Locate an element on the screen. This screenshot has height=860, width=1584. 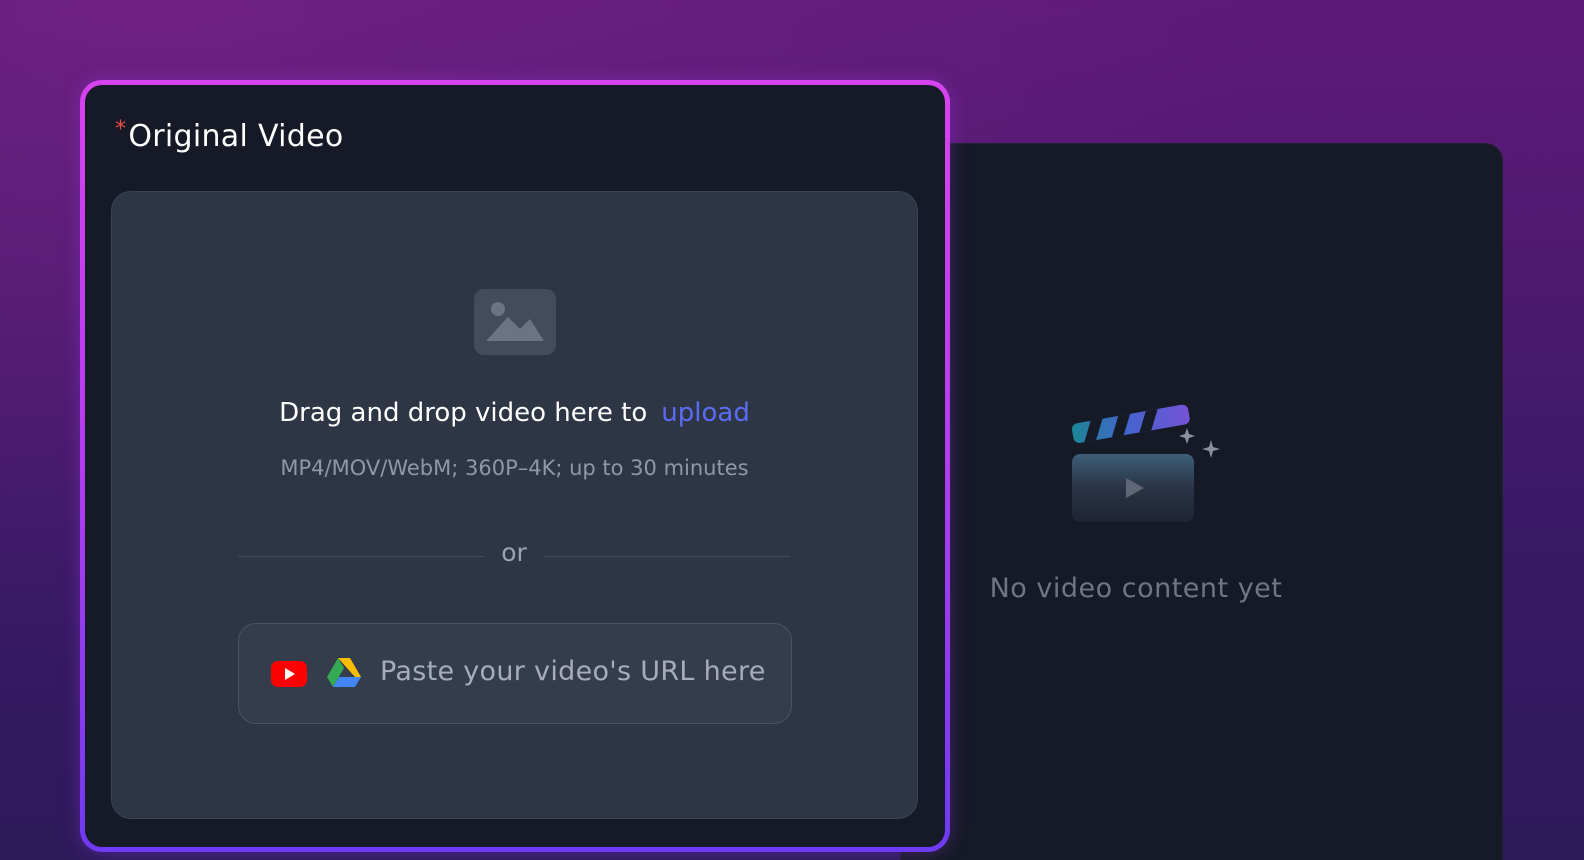
card-title: *Original Video is located at coordinates (229, 135).